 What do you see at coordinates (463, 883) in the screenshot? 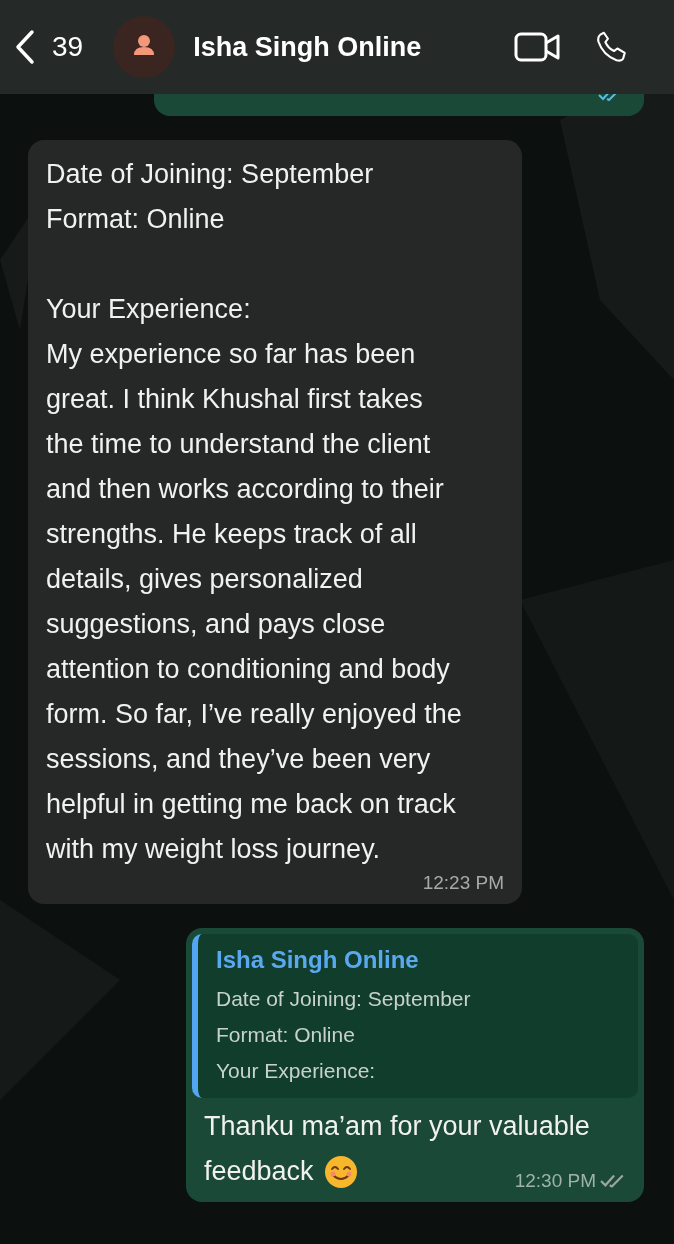
I see `message-time: 12:23 PM` at bounding box center [463, 883].